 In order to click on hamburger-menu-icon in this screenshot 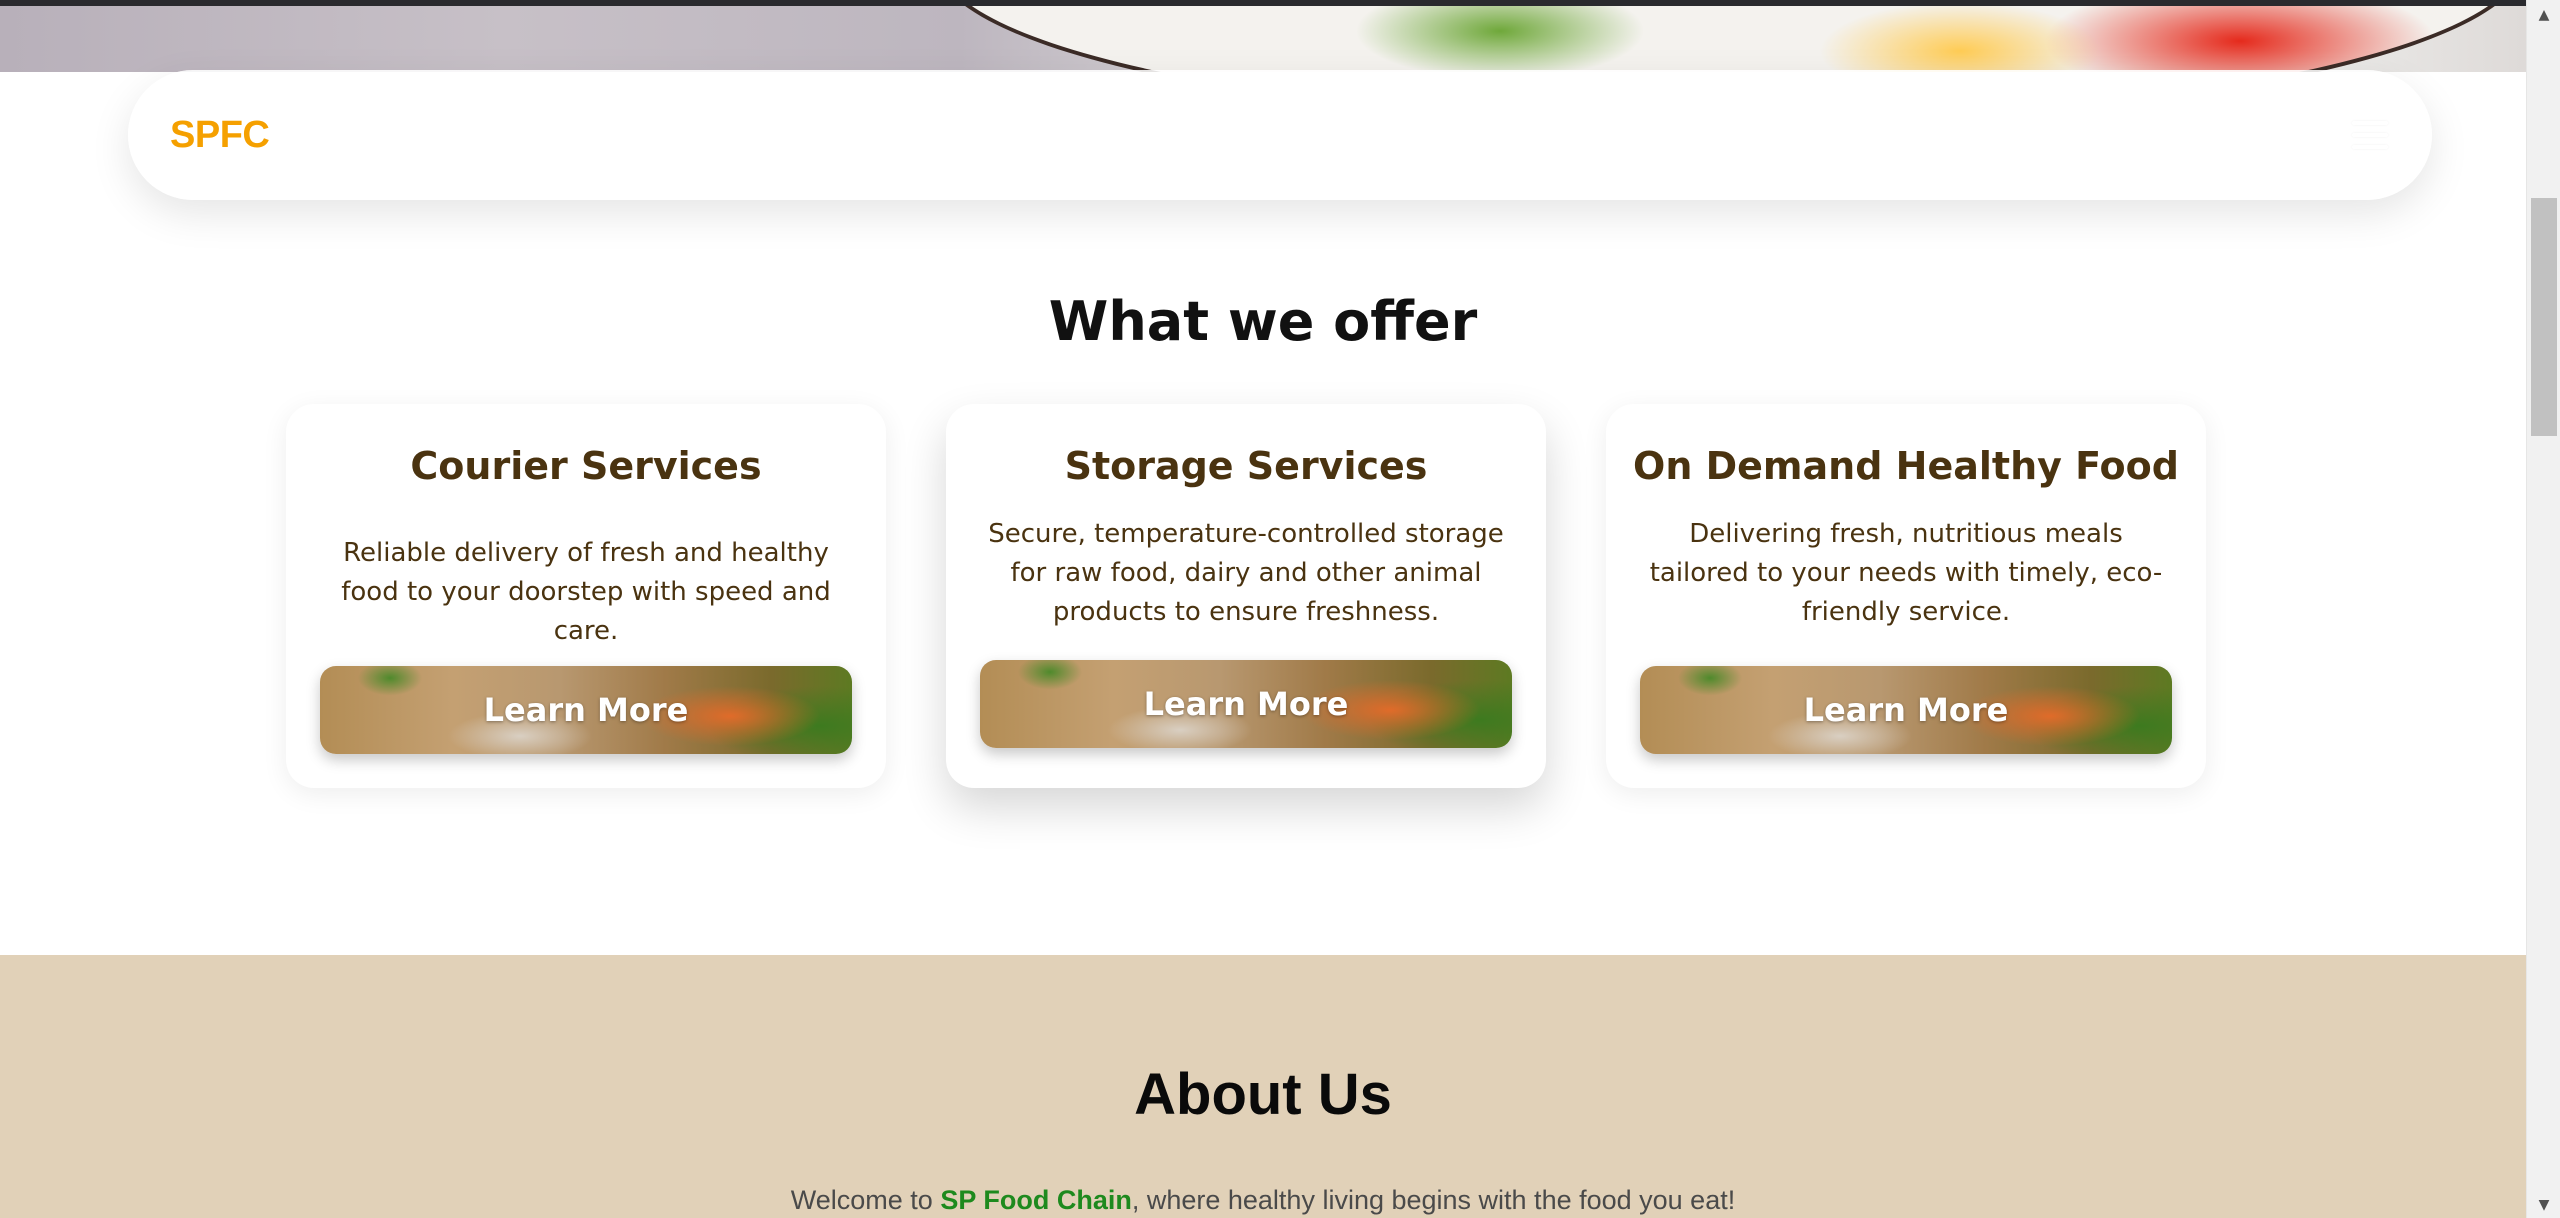, I will do `click(2370, 135)`.